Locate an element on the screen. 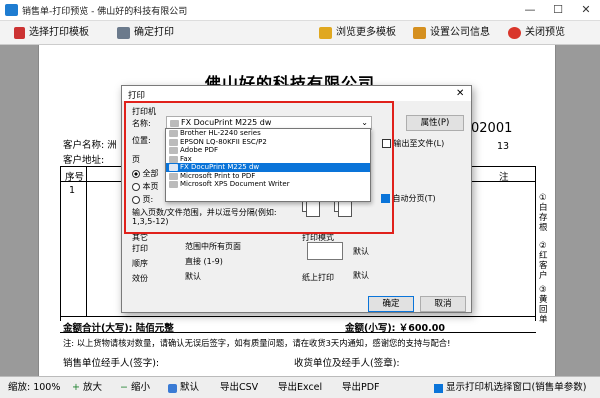 The width and height of the screenshot is (600, 398). receiver-signature: 收货单位及经手人(签章): is located at coordinates (347, 363).